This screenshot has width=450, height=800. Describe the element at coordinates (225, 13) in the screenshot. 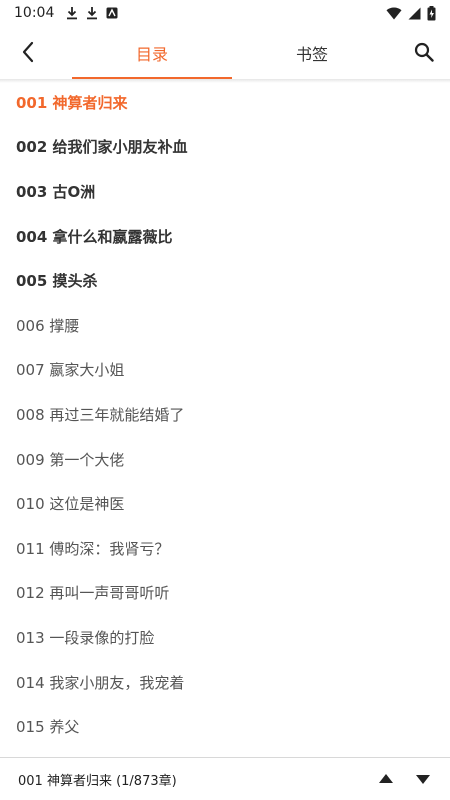

I see `status-bar: 10:04` at that location.